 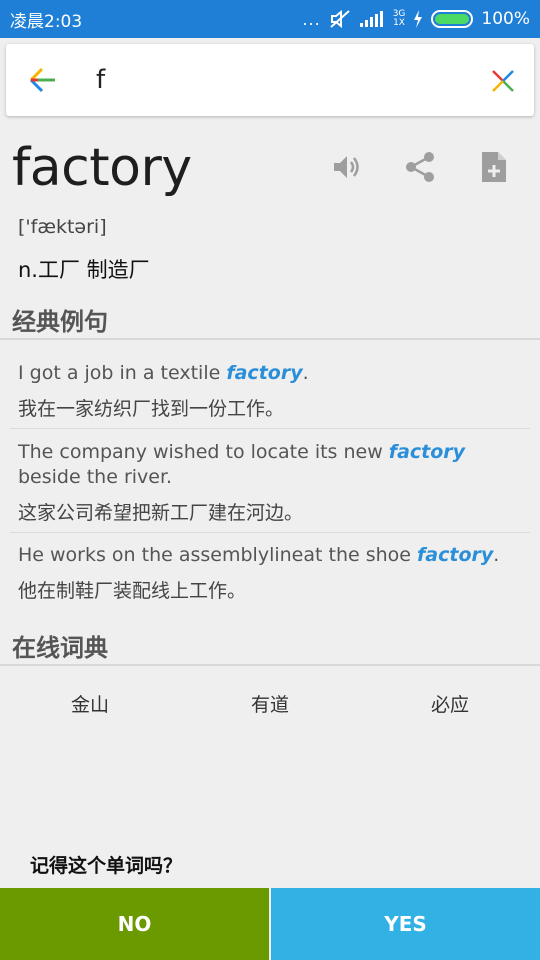 I want to click on search-bar, so click(x=270, y=80).